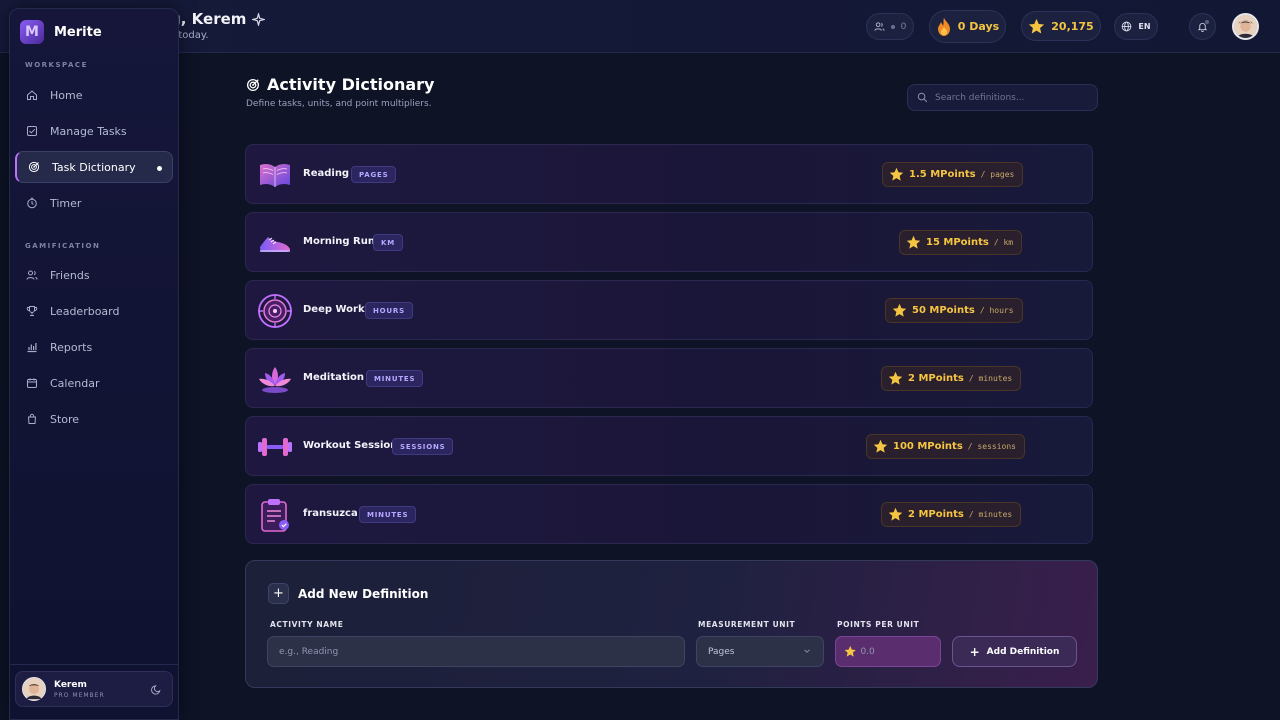 This screenshot has width=1280, height=720. What do you see at coordinates (159, 168) in the screenshot?
I see `active-indicator-dot` at bounding box center [159, 168].